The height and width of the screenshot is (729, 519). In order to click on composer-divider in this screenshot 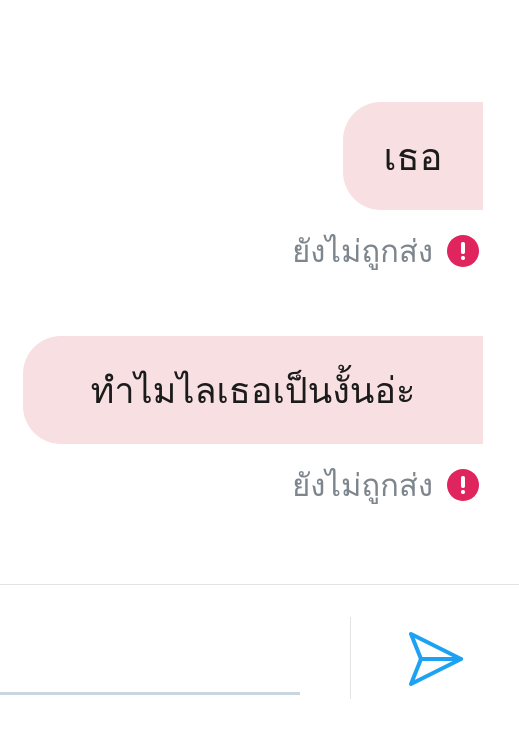, I will do `click(350, 658)`.